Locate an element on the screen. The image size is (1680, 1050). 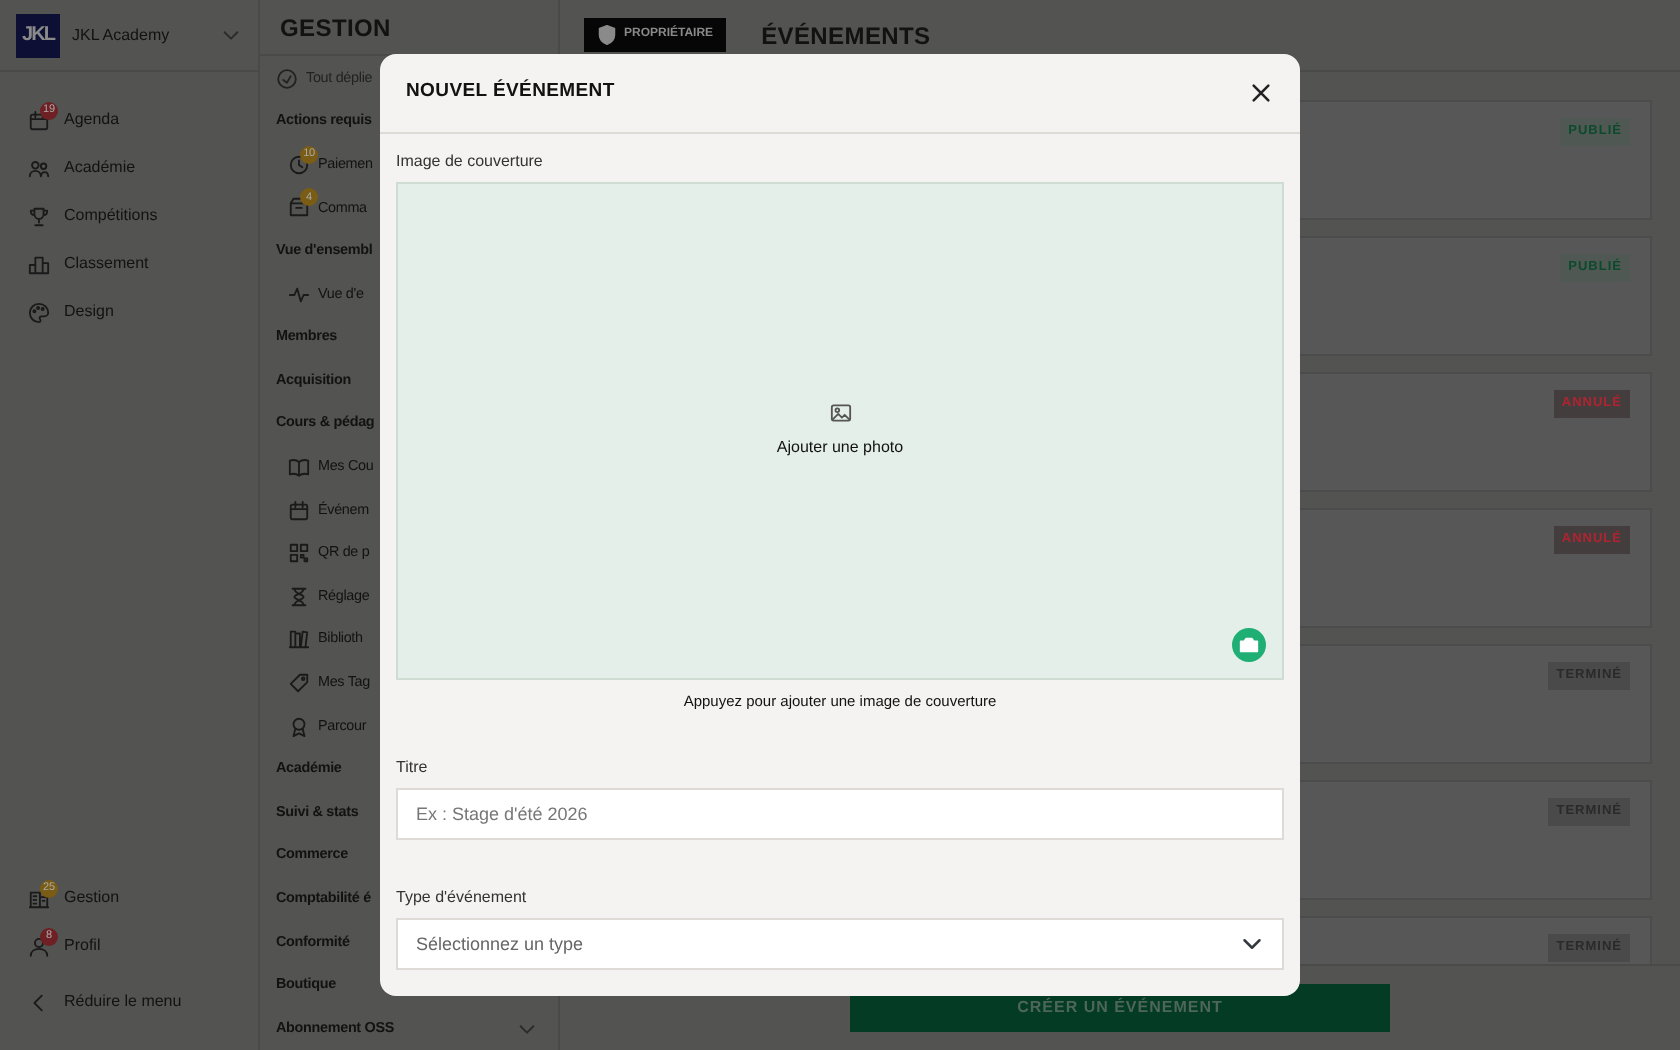
person-icon is located at coordinates (39, 946).